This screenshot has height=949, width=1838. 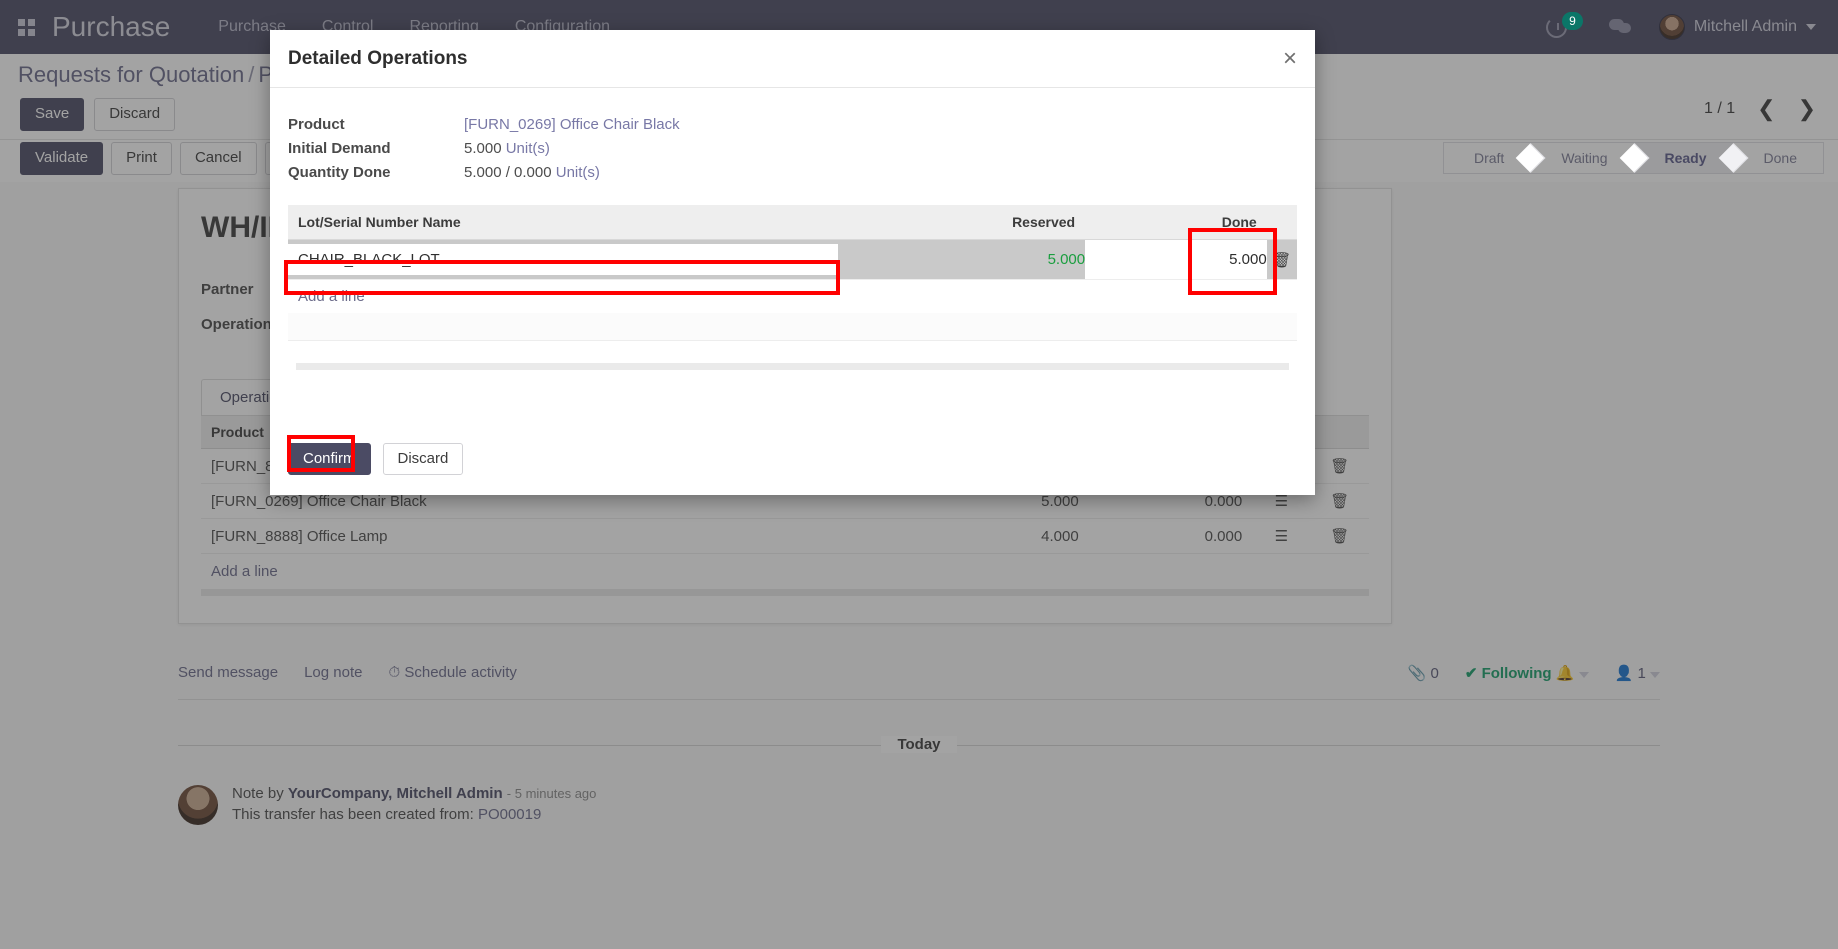 What do you see at coordinates (339, 148) in the screenshot?
I see `initial-demand-label: Initial Demand` at bounding box center [339, 148].